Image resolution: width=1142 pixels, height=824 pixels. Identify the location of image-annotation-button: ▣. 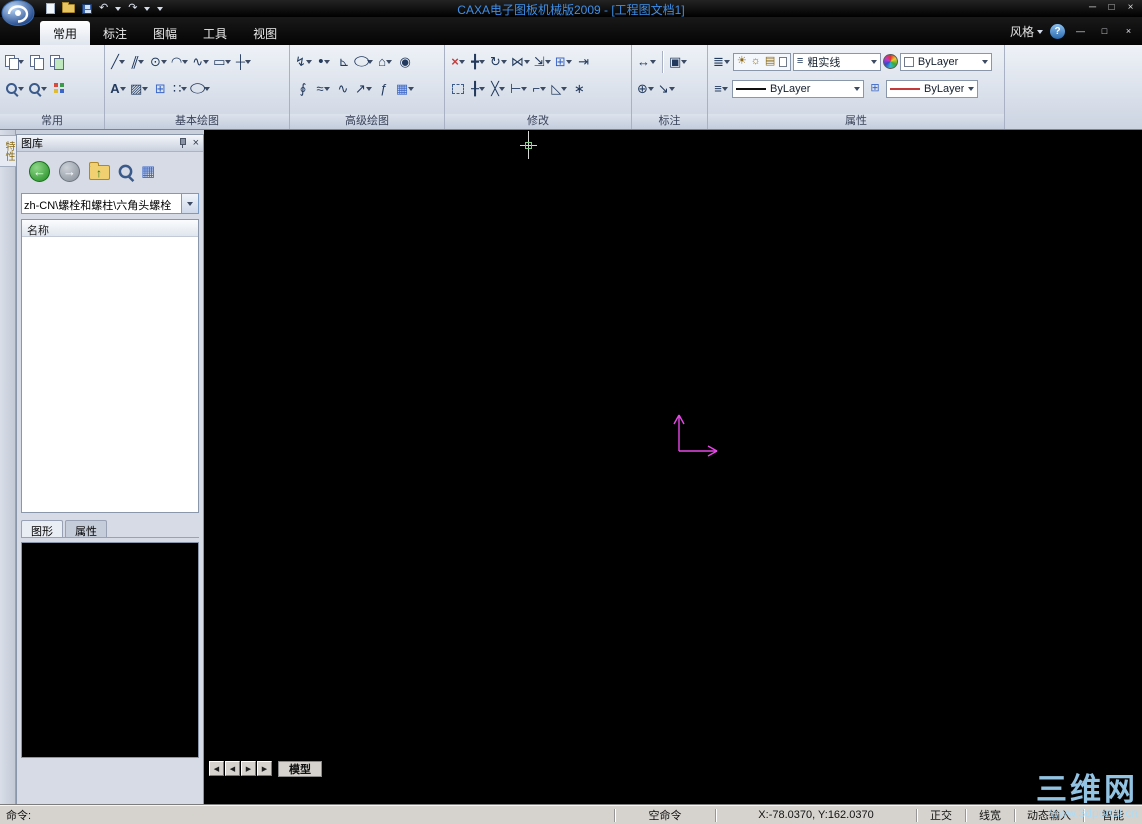
(678, 62).